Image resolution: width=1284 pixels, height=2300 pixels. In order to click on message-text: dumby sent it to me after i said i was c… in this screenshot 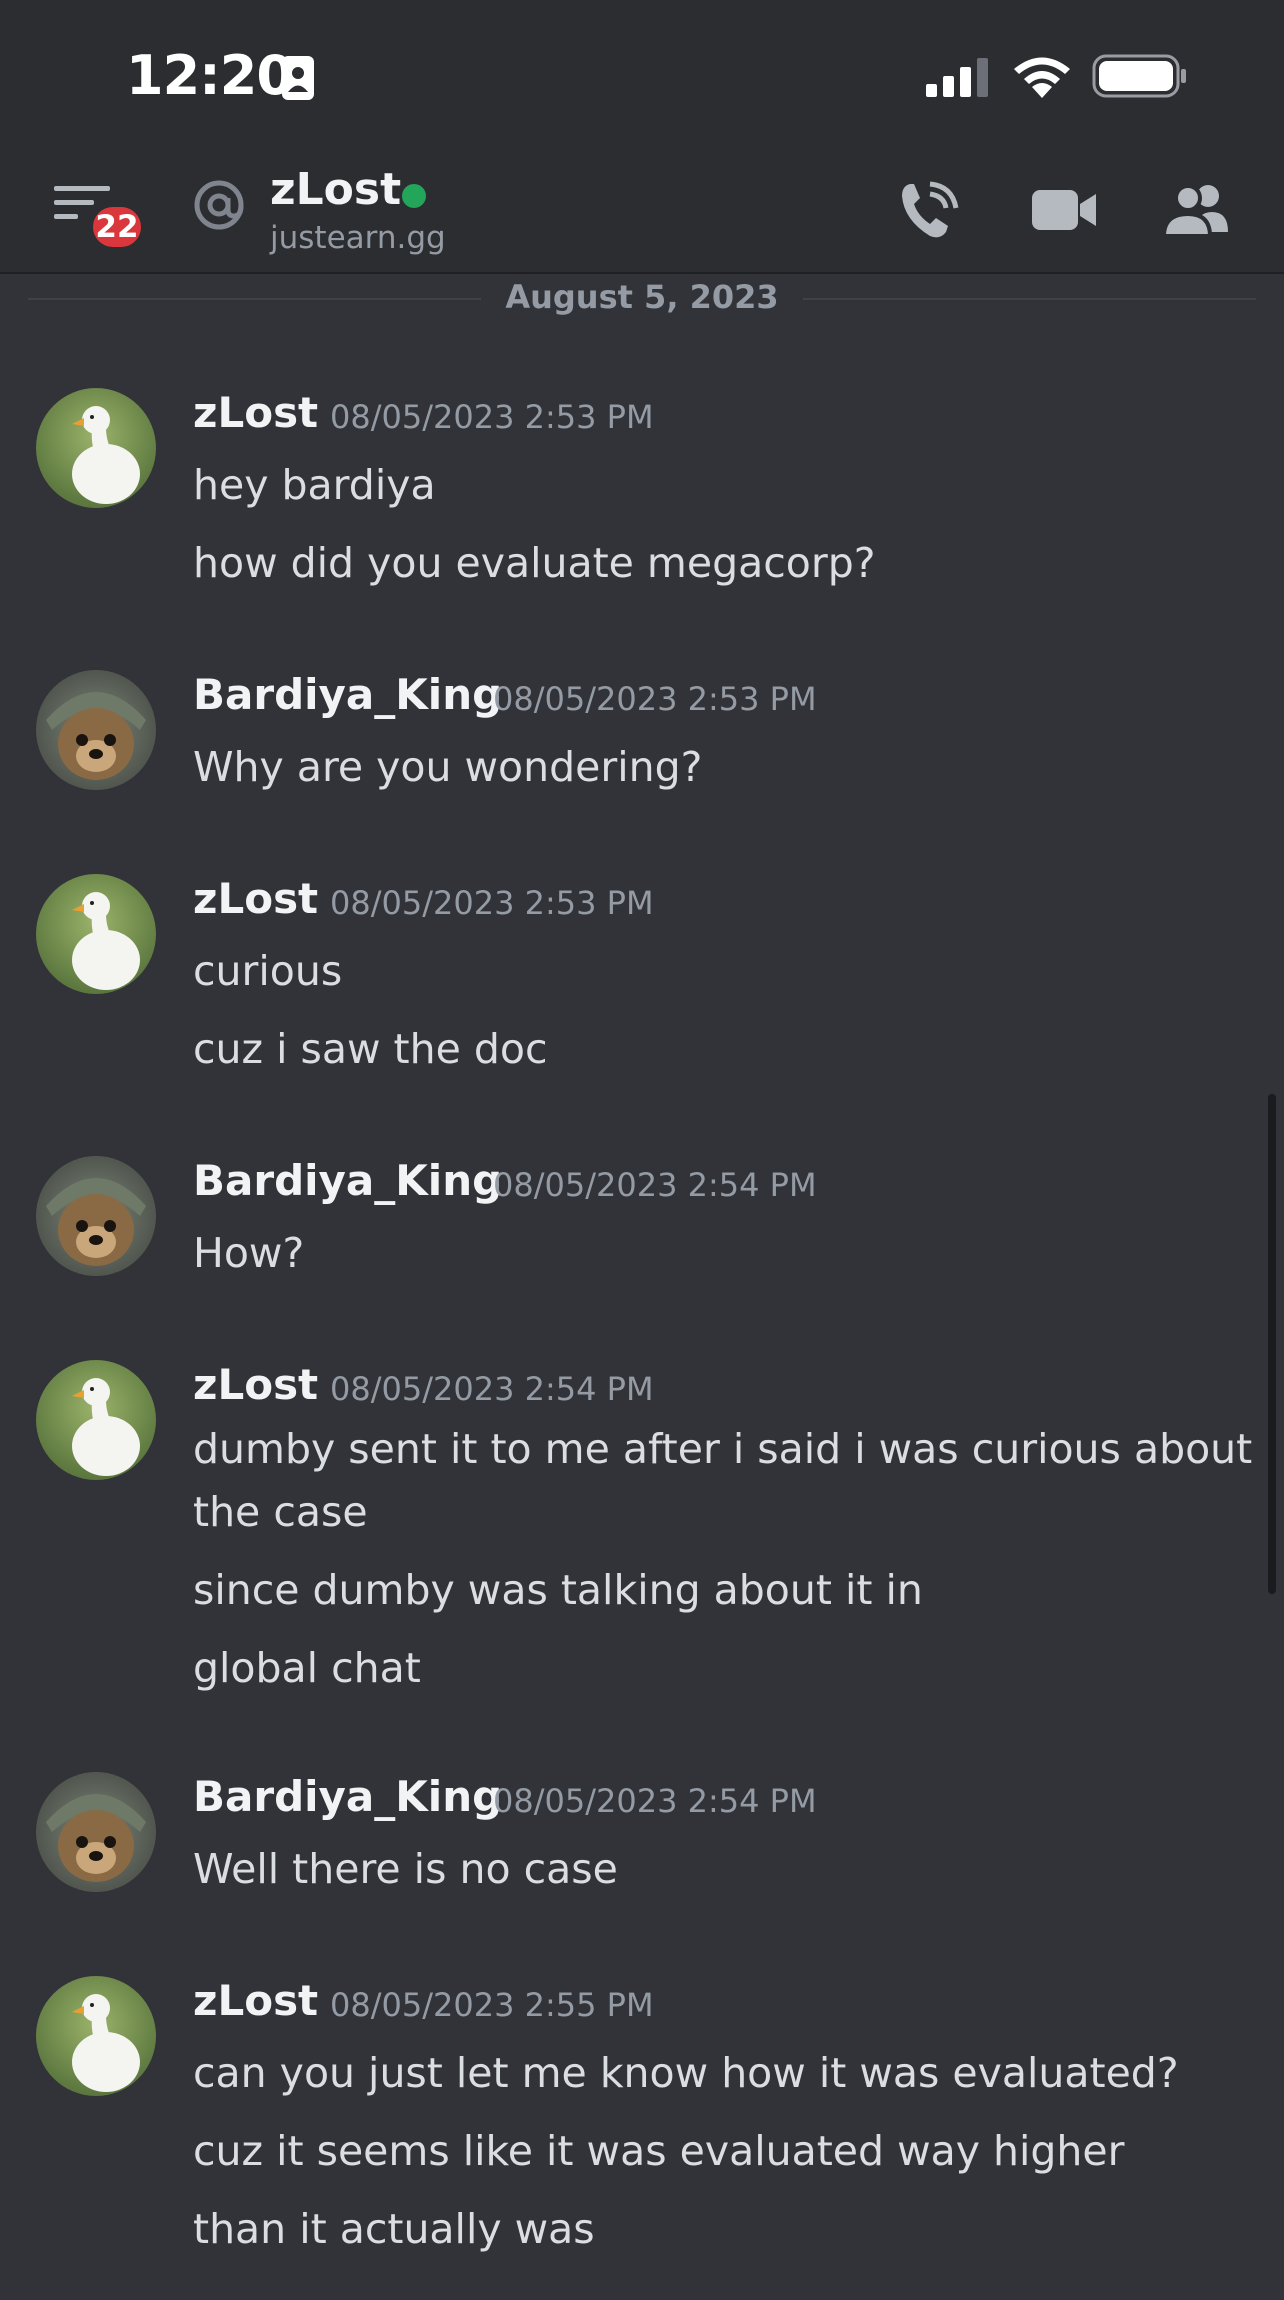, I will do `click(723, 1449)`.